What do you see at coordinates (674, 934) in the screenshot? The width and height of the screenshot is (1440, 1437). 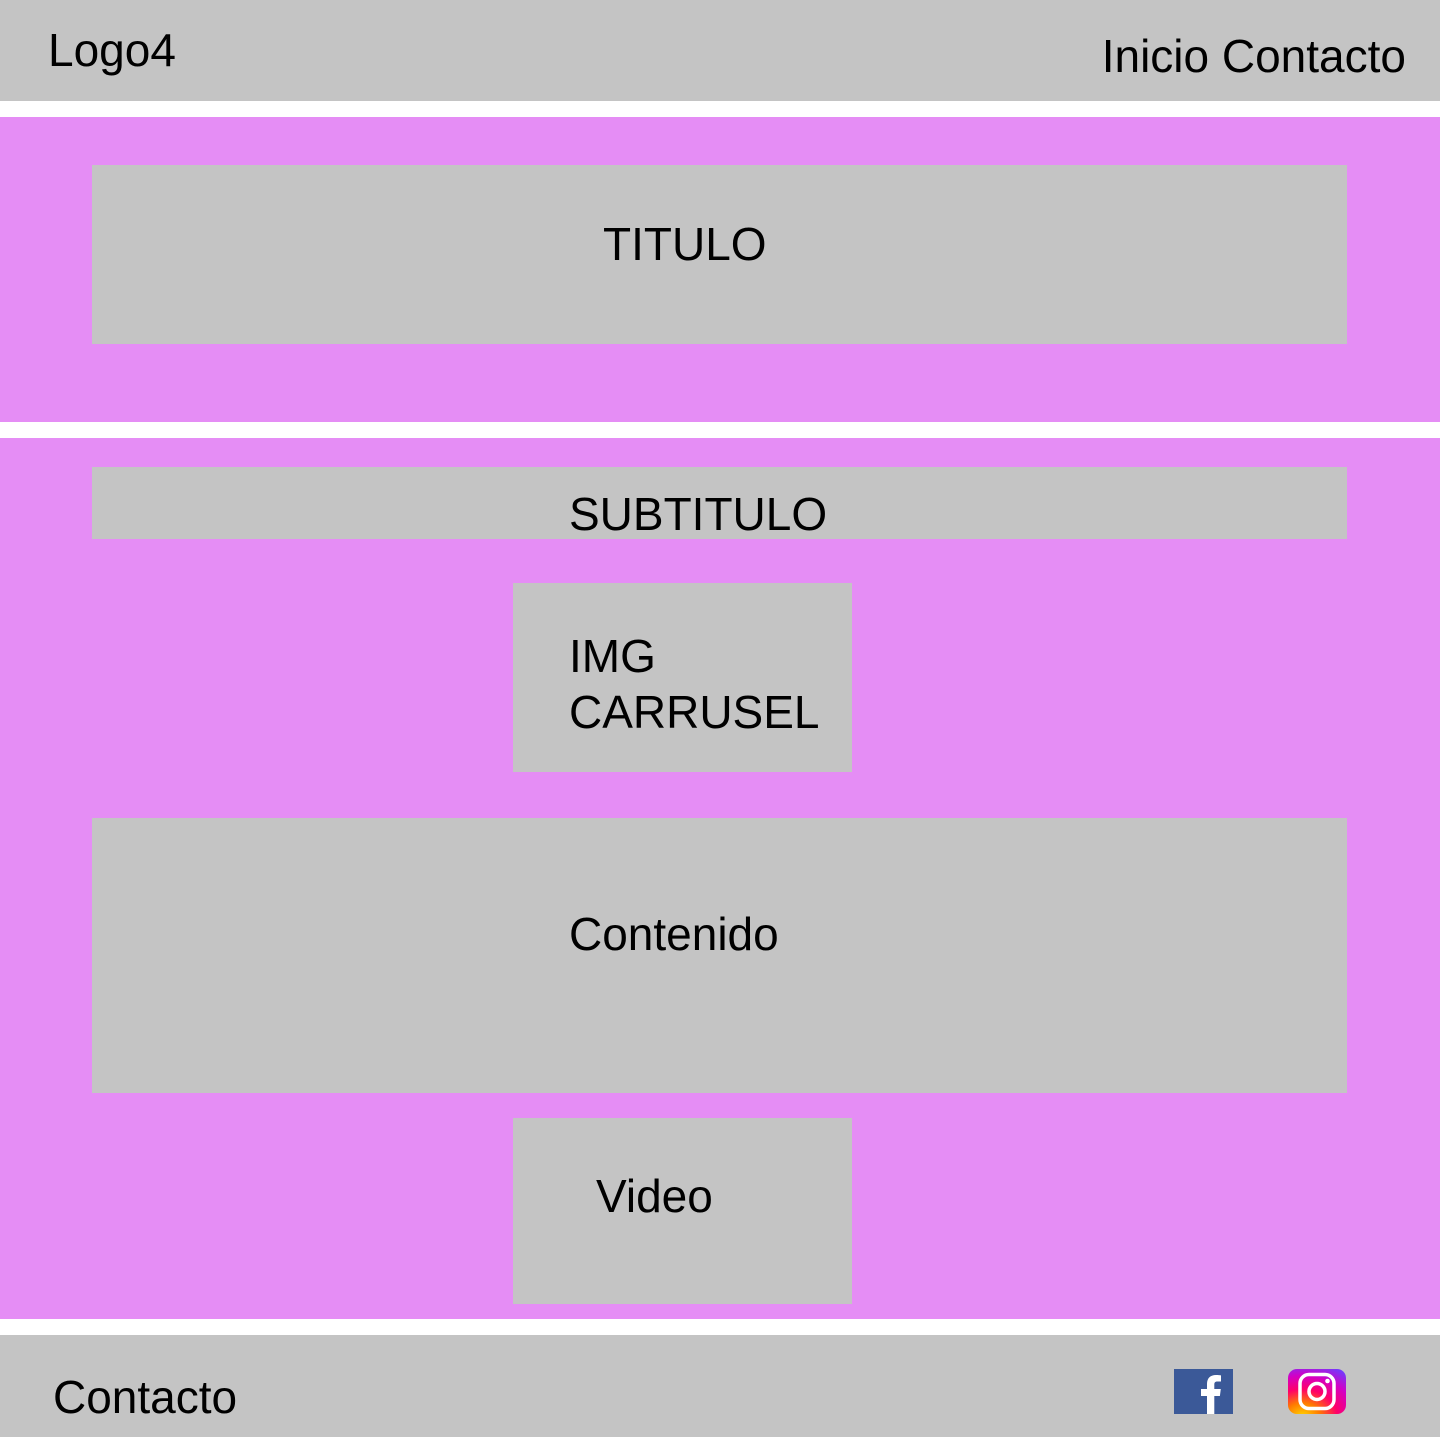 I see `content-label: Contenido` at bounding box center [674, 934].